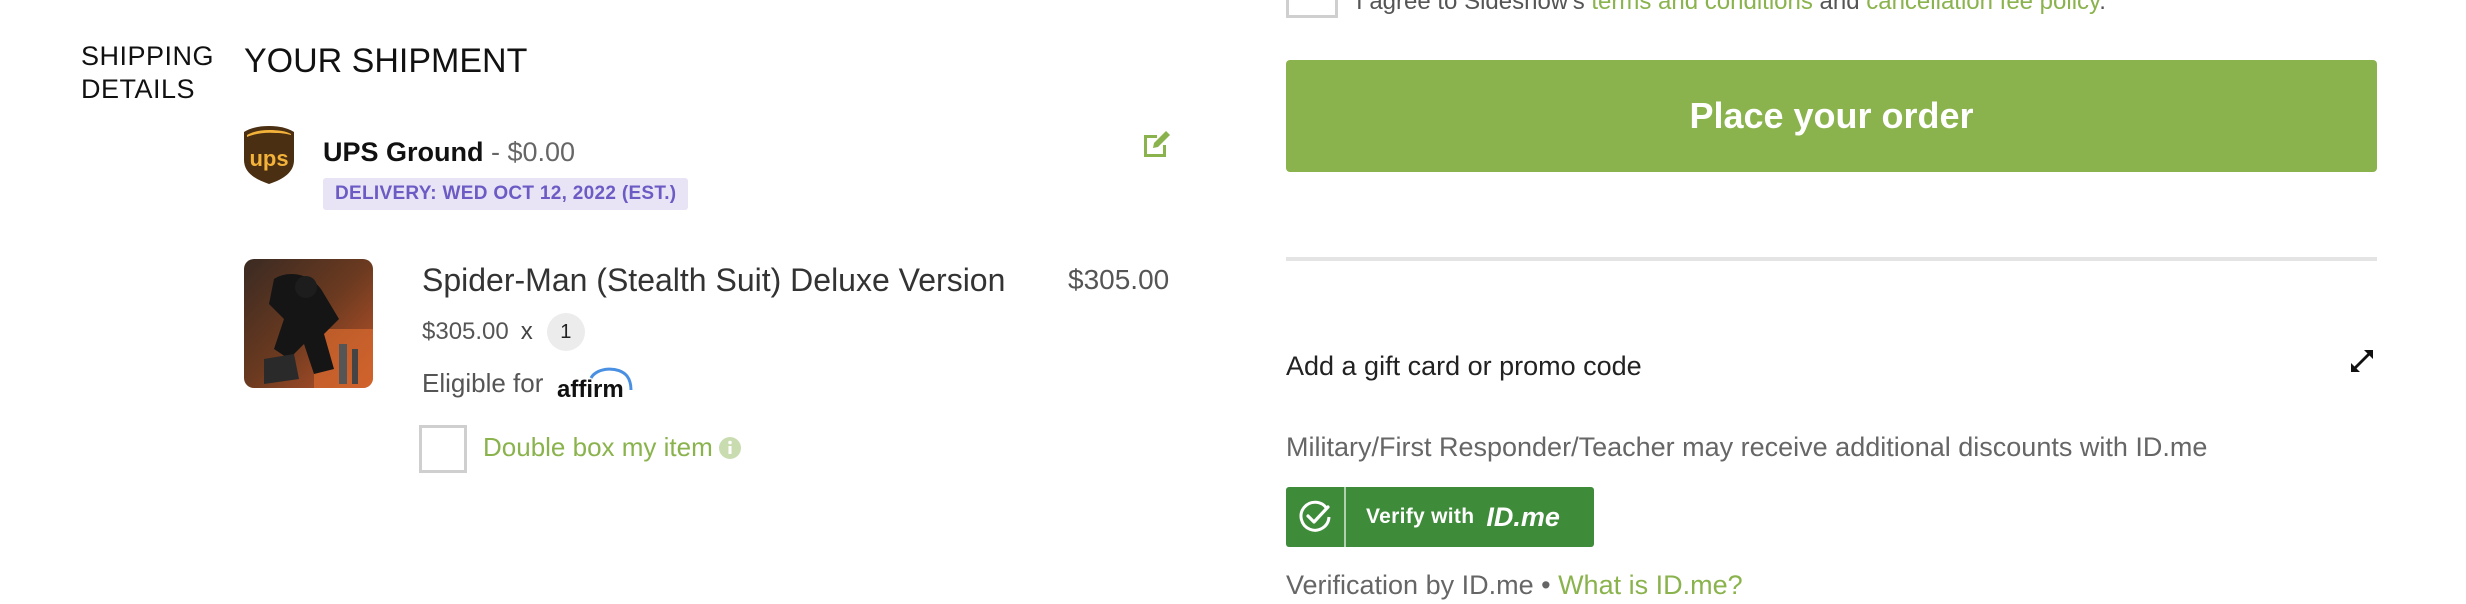 This screenshot has width=2466, height=604. Describe the element at coordinates (268, 158) in the screenshot. I see `svg-text: ups` at that location.